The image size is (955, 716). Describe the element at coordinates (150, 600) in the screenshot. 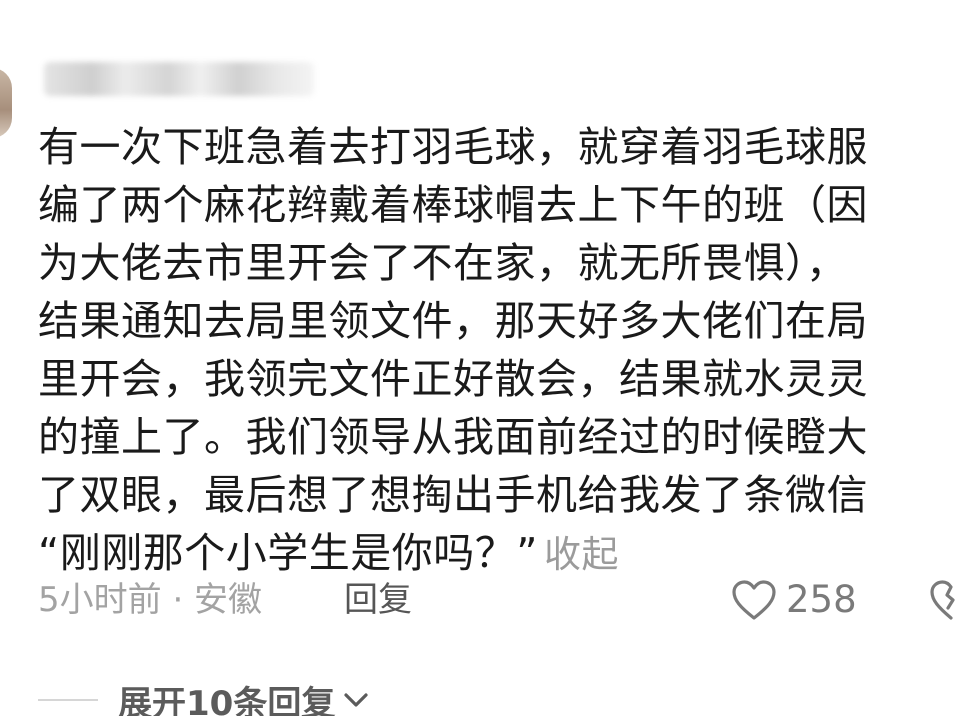

I see `timestamp-location: 5小时前 · 安徽` at that location.